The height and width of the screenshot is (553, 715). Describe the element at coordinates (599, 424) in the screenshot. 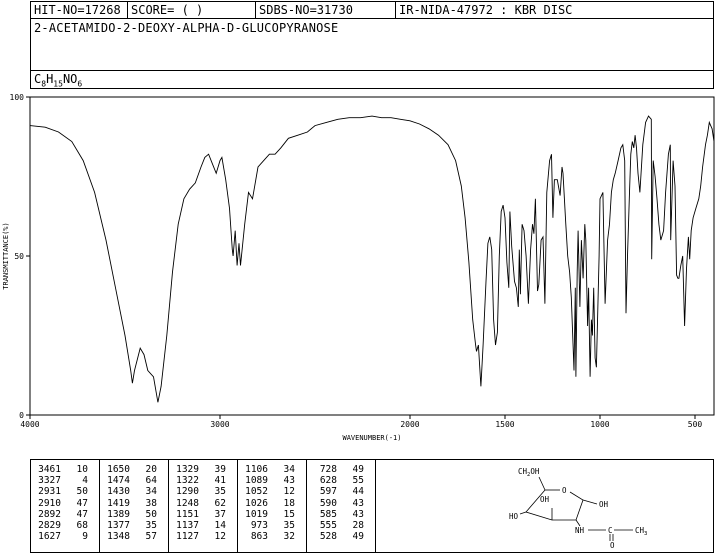

I see `x-tick-label: 1000` at that location.